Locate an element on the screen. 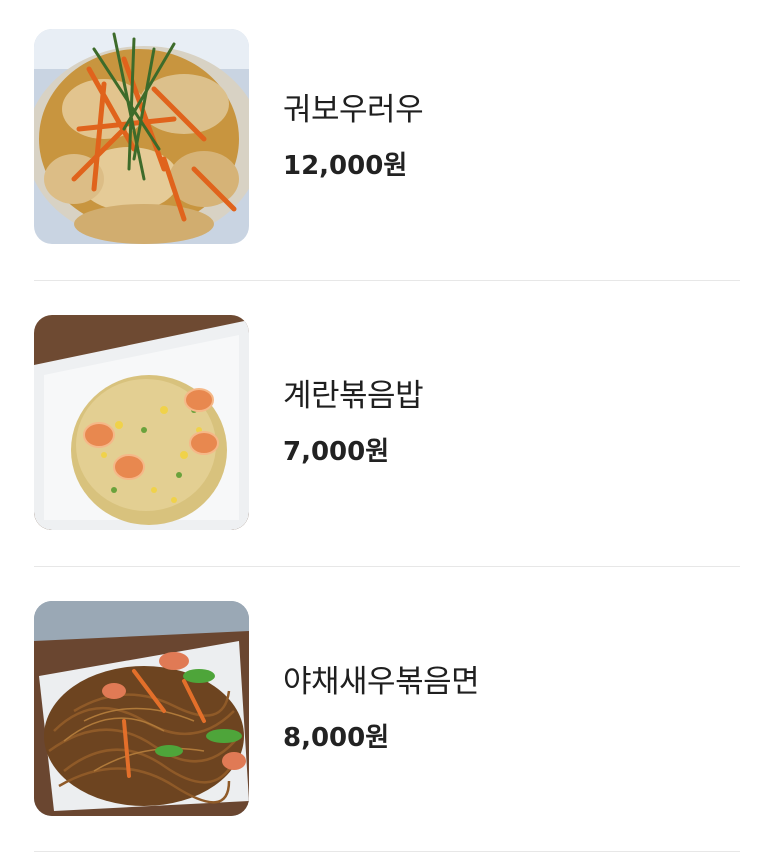  menu-item-name: 궈보우러우 is located at coordinates (353, 110).